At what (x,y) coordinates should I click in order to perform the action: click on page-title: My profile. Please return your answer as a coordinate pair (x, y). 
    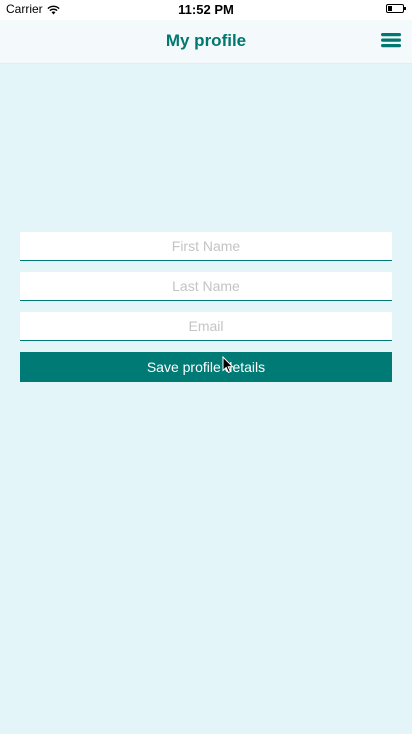
    Looking at the image, I should click on (206, 40).